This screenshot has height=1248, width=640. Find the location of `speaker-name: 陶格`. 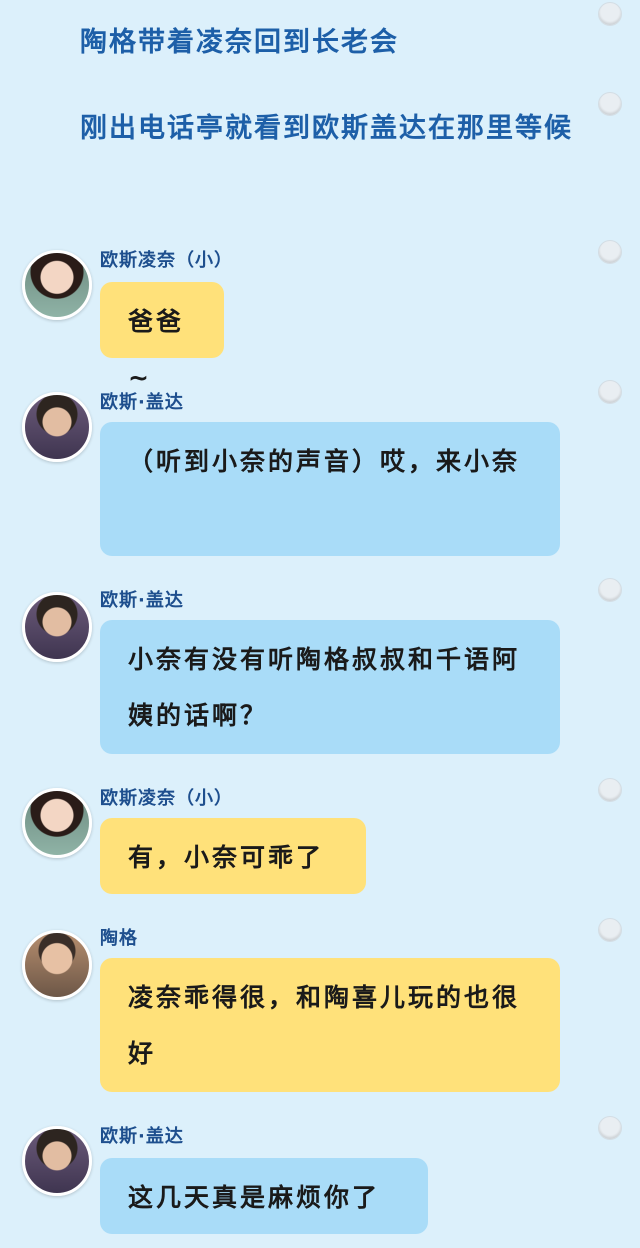

speaker-name: 陶格 is located at coordinates (119, 938).